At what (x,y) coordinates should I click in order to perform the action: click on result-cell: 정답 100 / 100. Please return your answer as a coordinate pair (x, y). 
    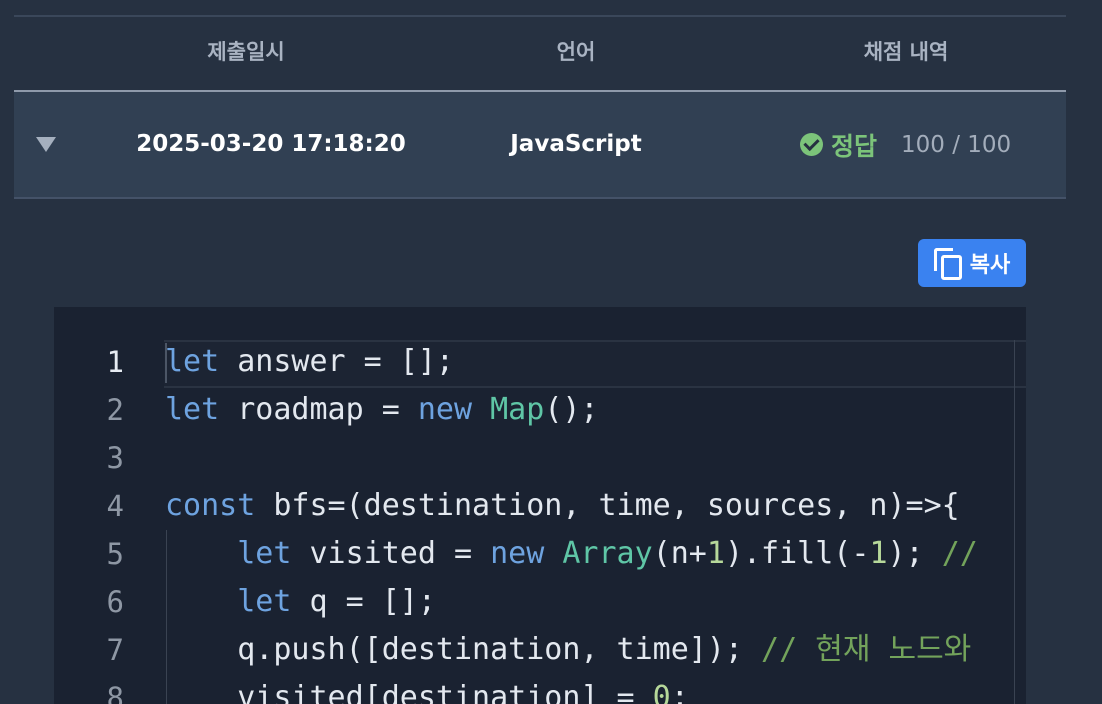
    Looking at the image, I should click on (905, 144).